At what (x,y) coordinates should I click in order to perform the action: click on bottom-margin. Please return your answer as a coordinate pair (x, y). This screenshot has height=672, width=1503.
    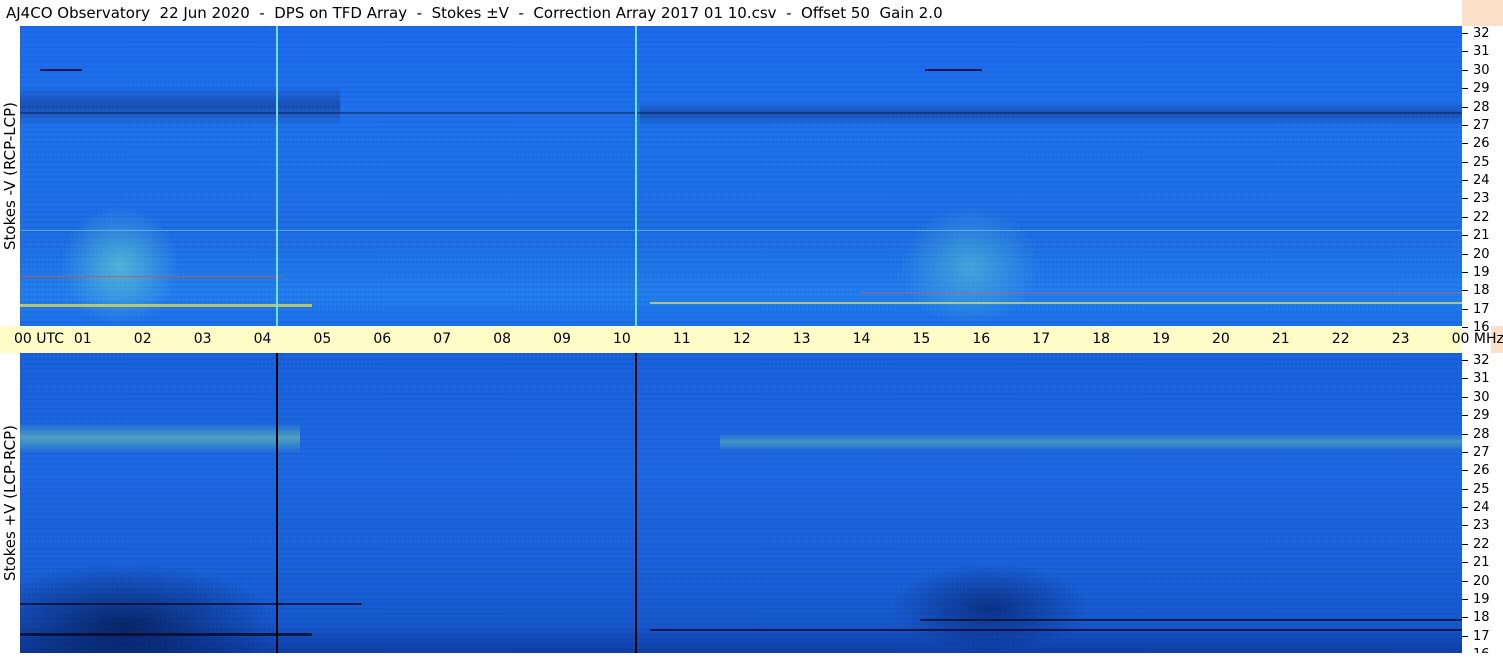
    Looking at the image, I should click on (751, 662).